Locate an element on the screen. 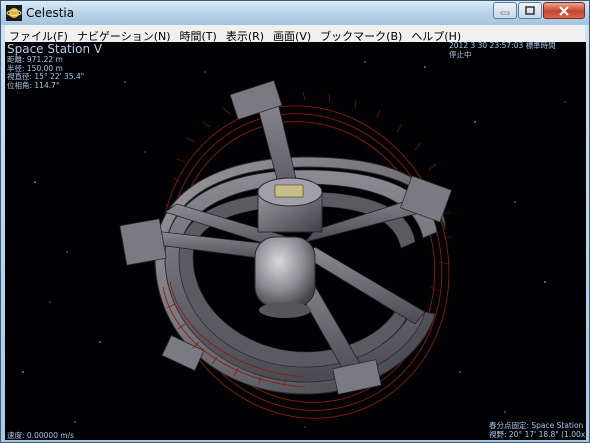 The width and height of the screenshot is (590, 443). maximize-button is located at coordinates (530, 10).